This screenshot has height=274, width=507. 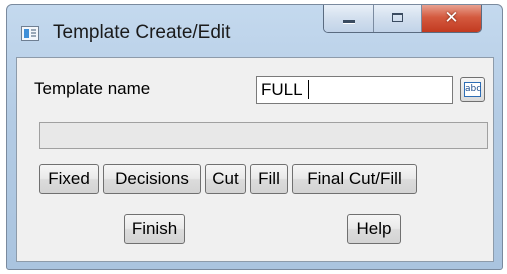 What do you see at coordinates (269, 179) in the screenshot?
I see `fill-button: Fill` at bounding box center [269, 179].